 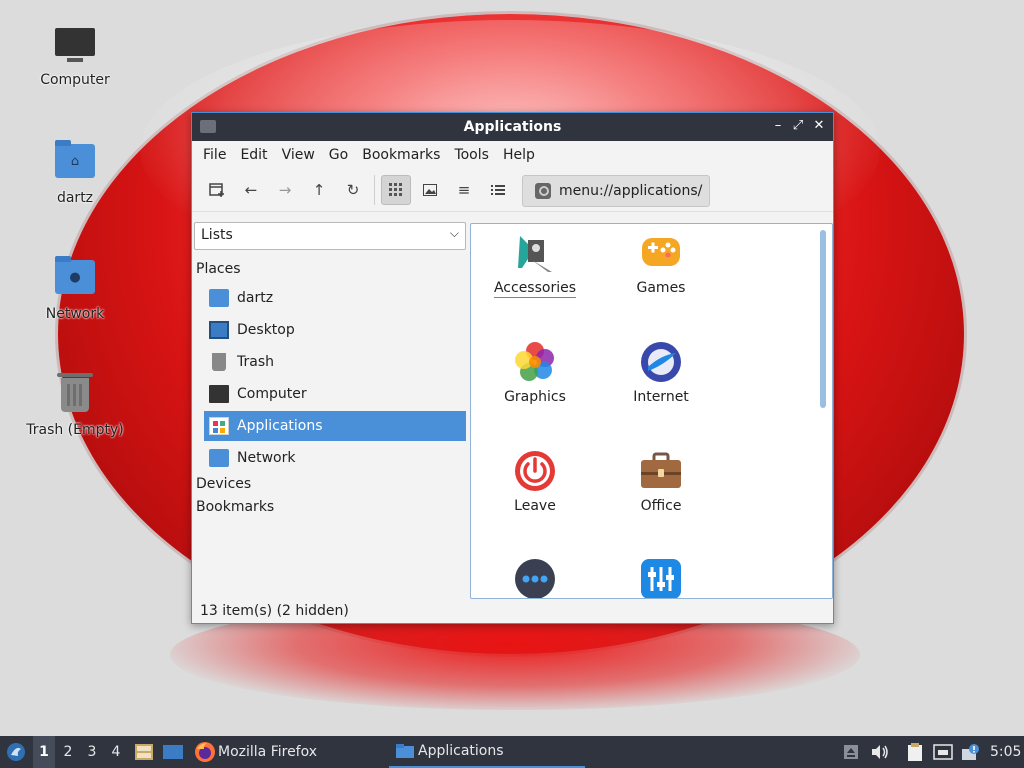 I want to click on graphics-icon, so click(x=535, y=362).